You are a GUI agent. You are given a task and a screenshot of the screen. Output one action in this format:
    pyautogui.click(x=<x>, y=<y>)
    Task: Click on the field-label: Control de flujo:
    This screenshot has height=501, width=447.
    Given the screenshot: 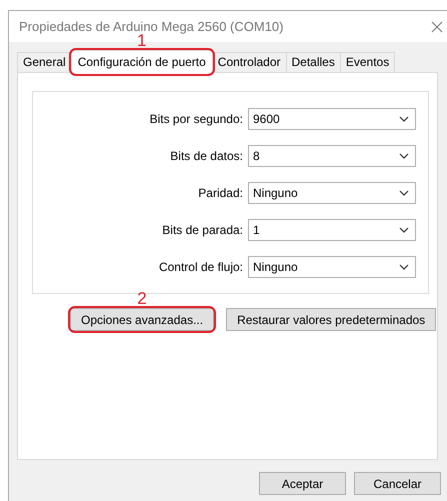 What is the action you would take?
    pyautogui.click(x=200, y=267)
    